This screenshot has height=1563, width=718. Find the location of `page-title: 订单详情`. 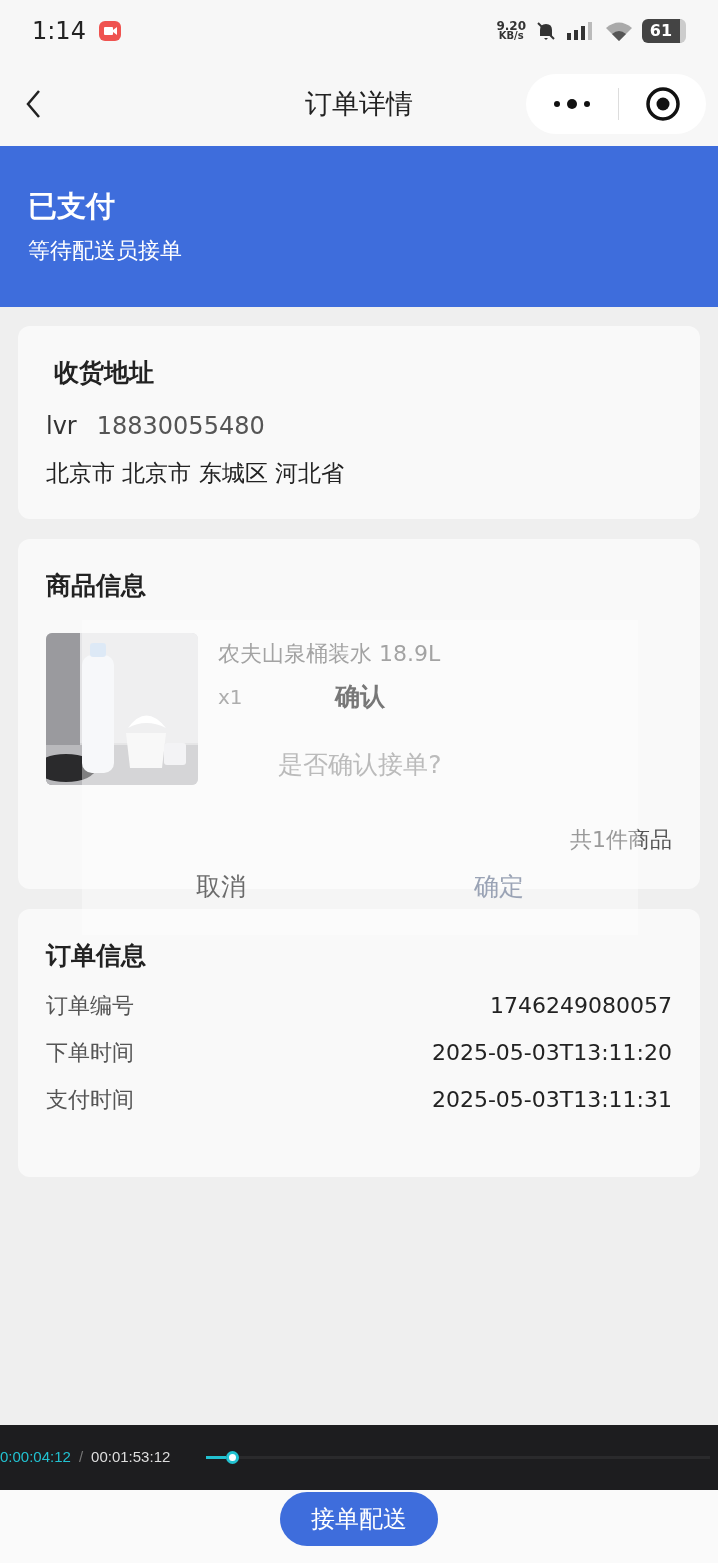

page-title: 订单详情 is located at coordinates (359, 103).